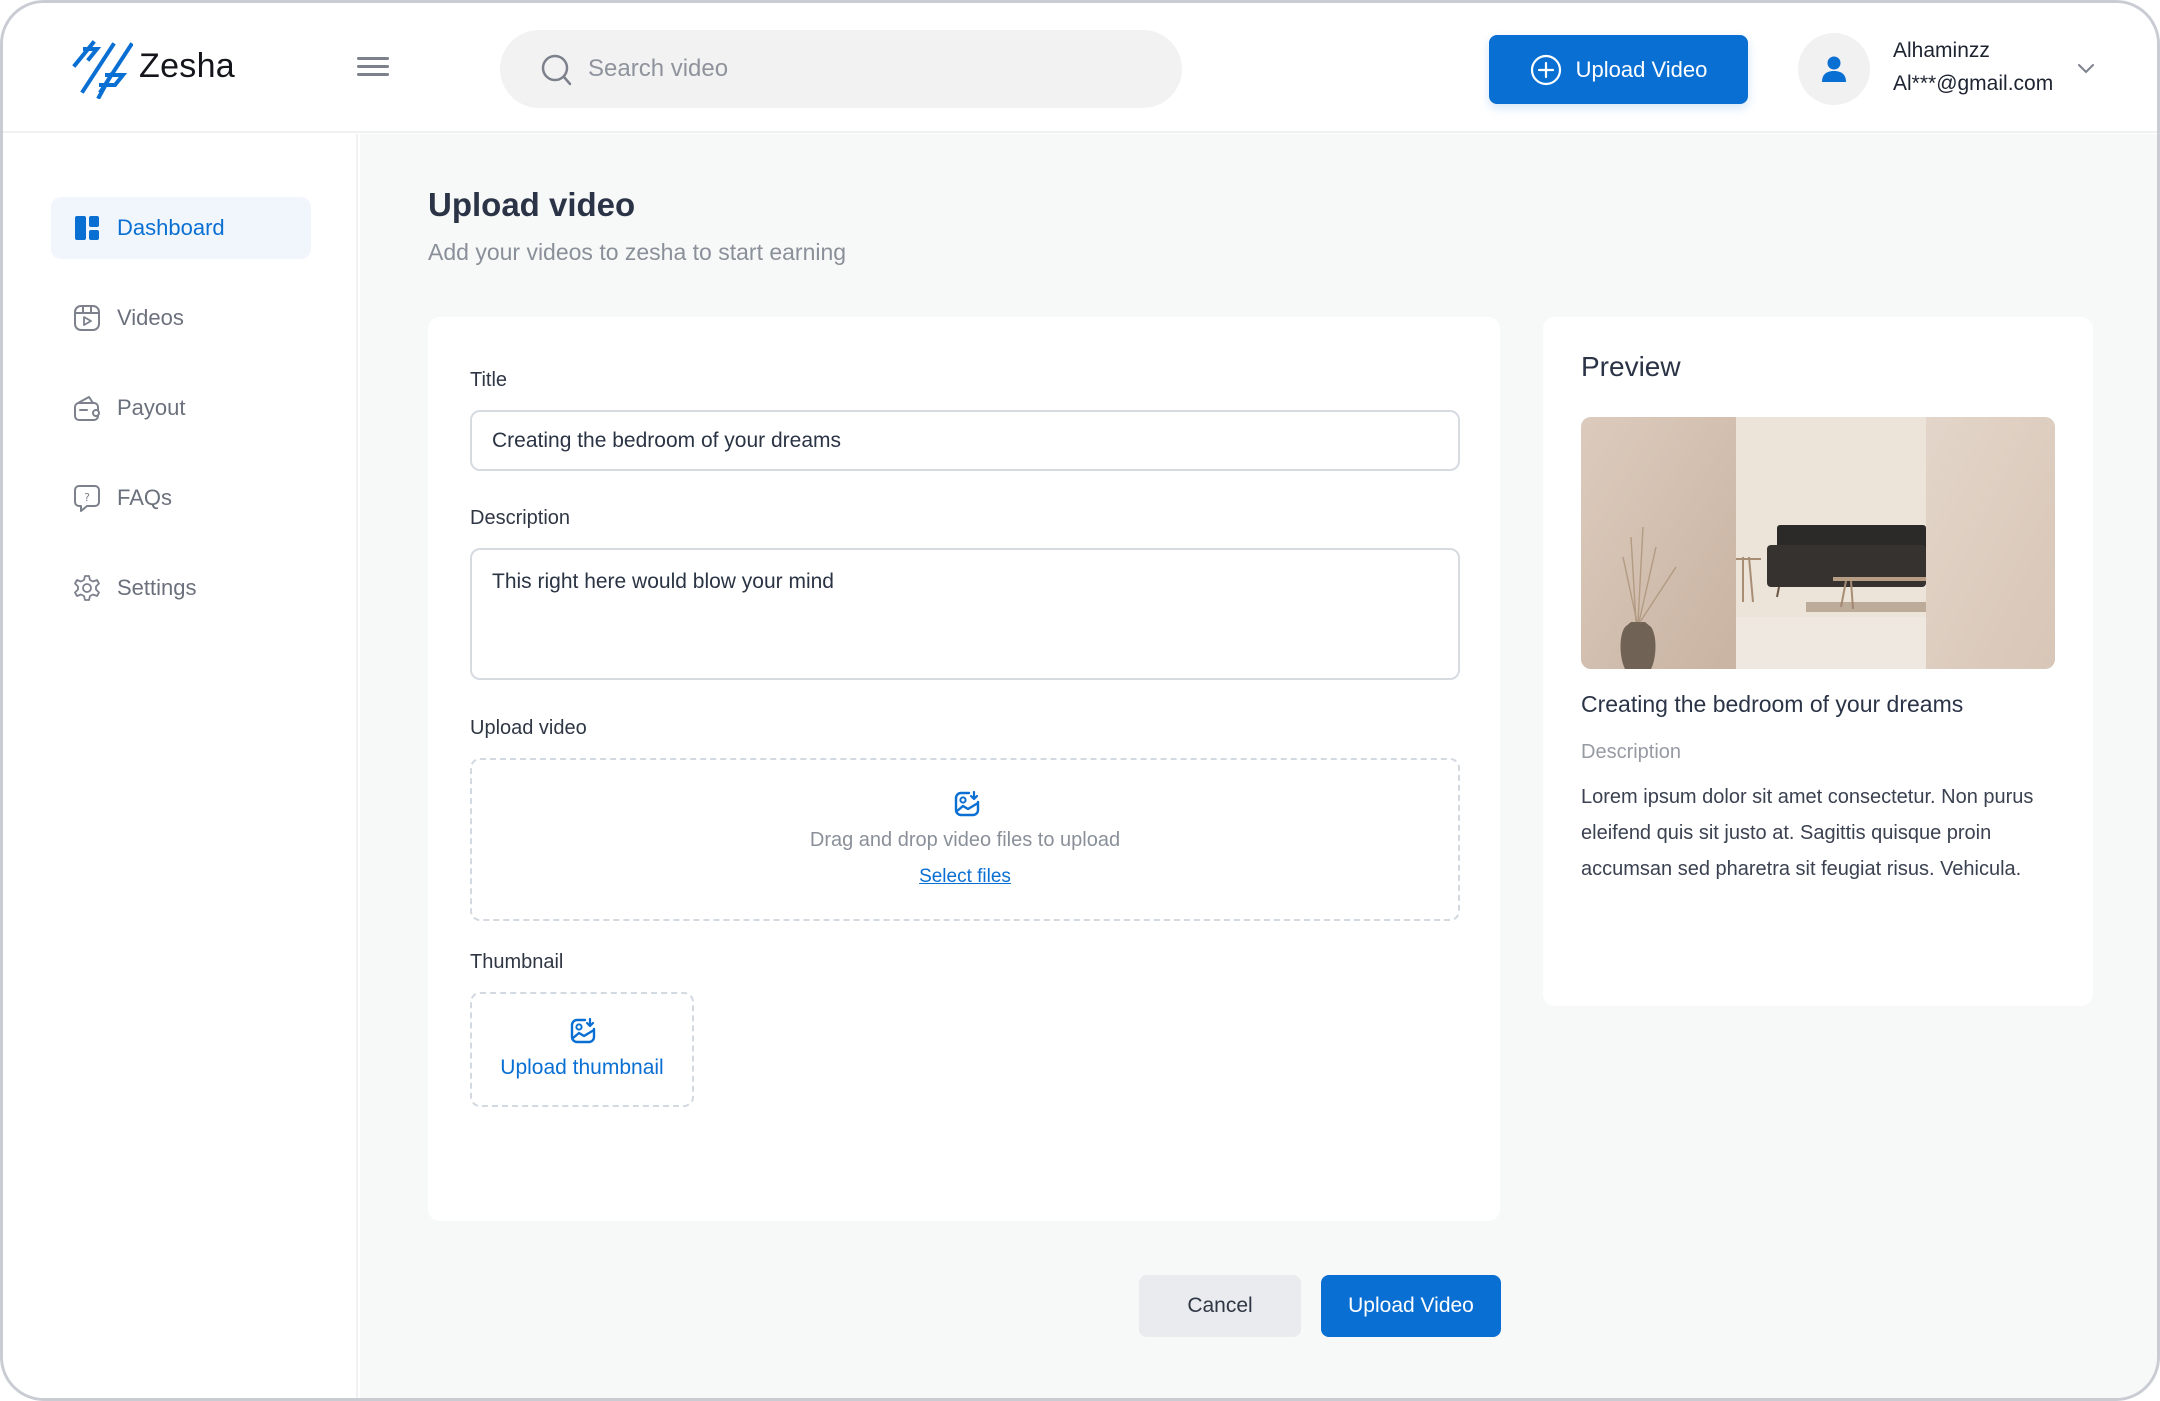 This screenshot has width=2160, height=1401. I want to click on hamburger-icon, so click(373, 68).